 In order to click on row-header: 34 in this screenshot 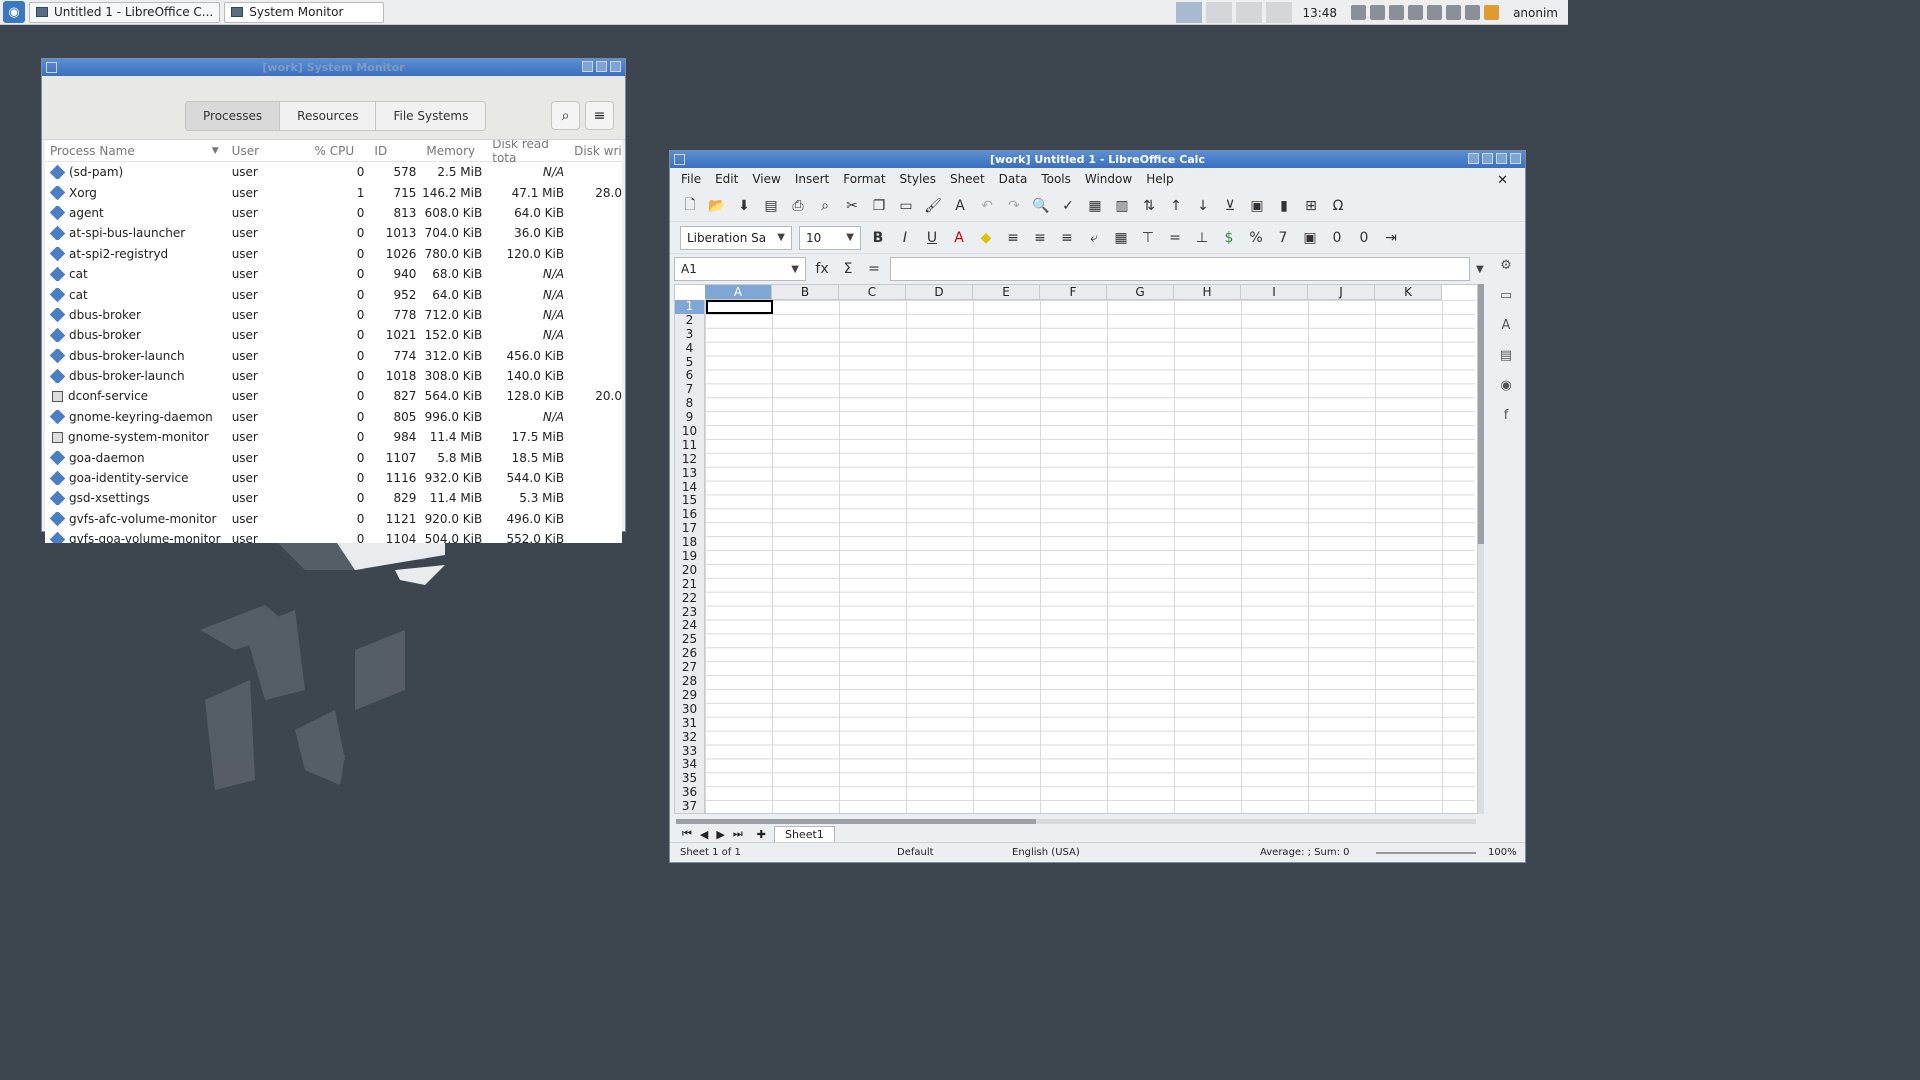, I will do `click(689, 765)`.